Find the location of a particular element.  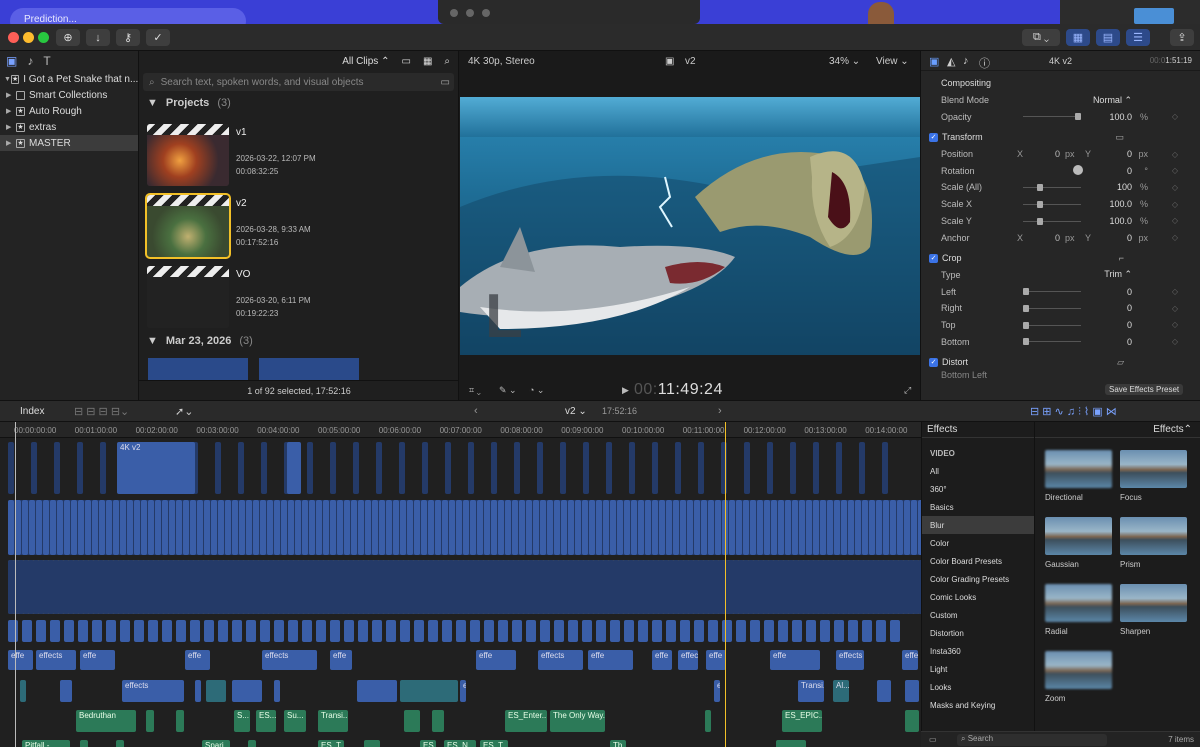

view-dropdown: View ⌄ is located at coordinates (892, 61).